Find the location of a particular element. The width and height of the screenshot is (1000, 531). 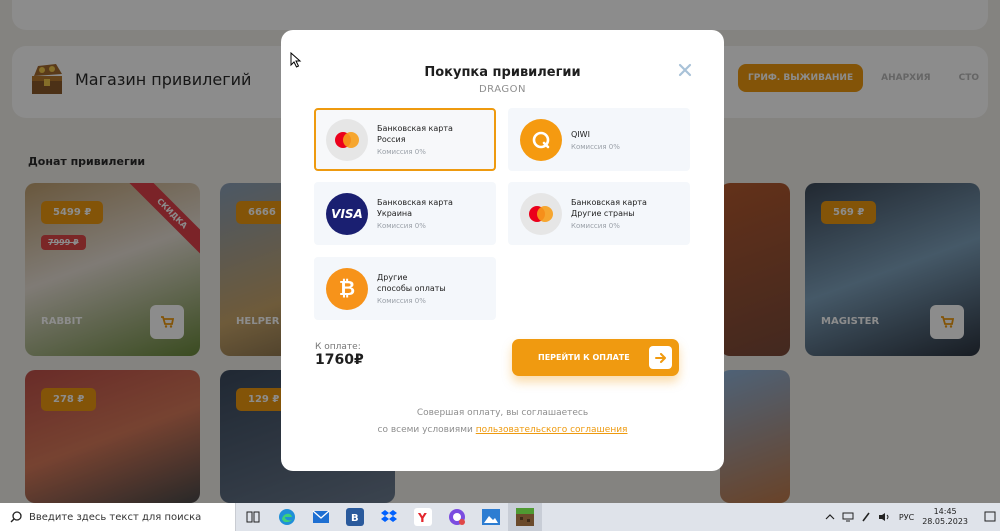

bitcoin-icon: ₿ is located at coordinates (347, 288).